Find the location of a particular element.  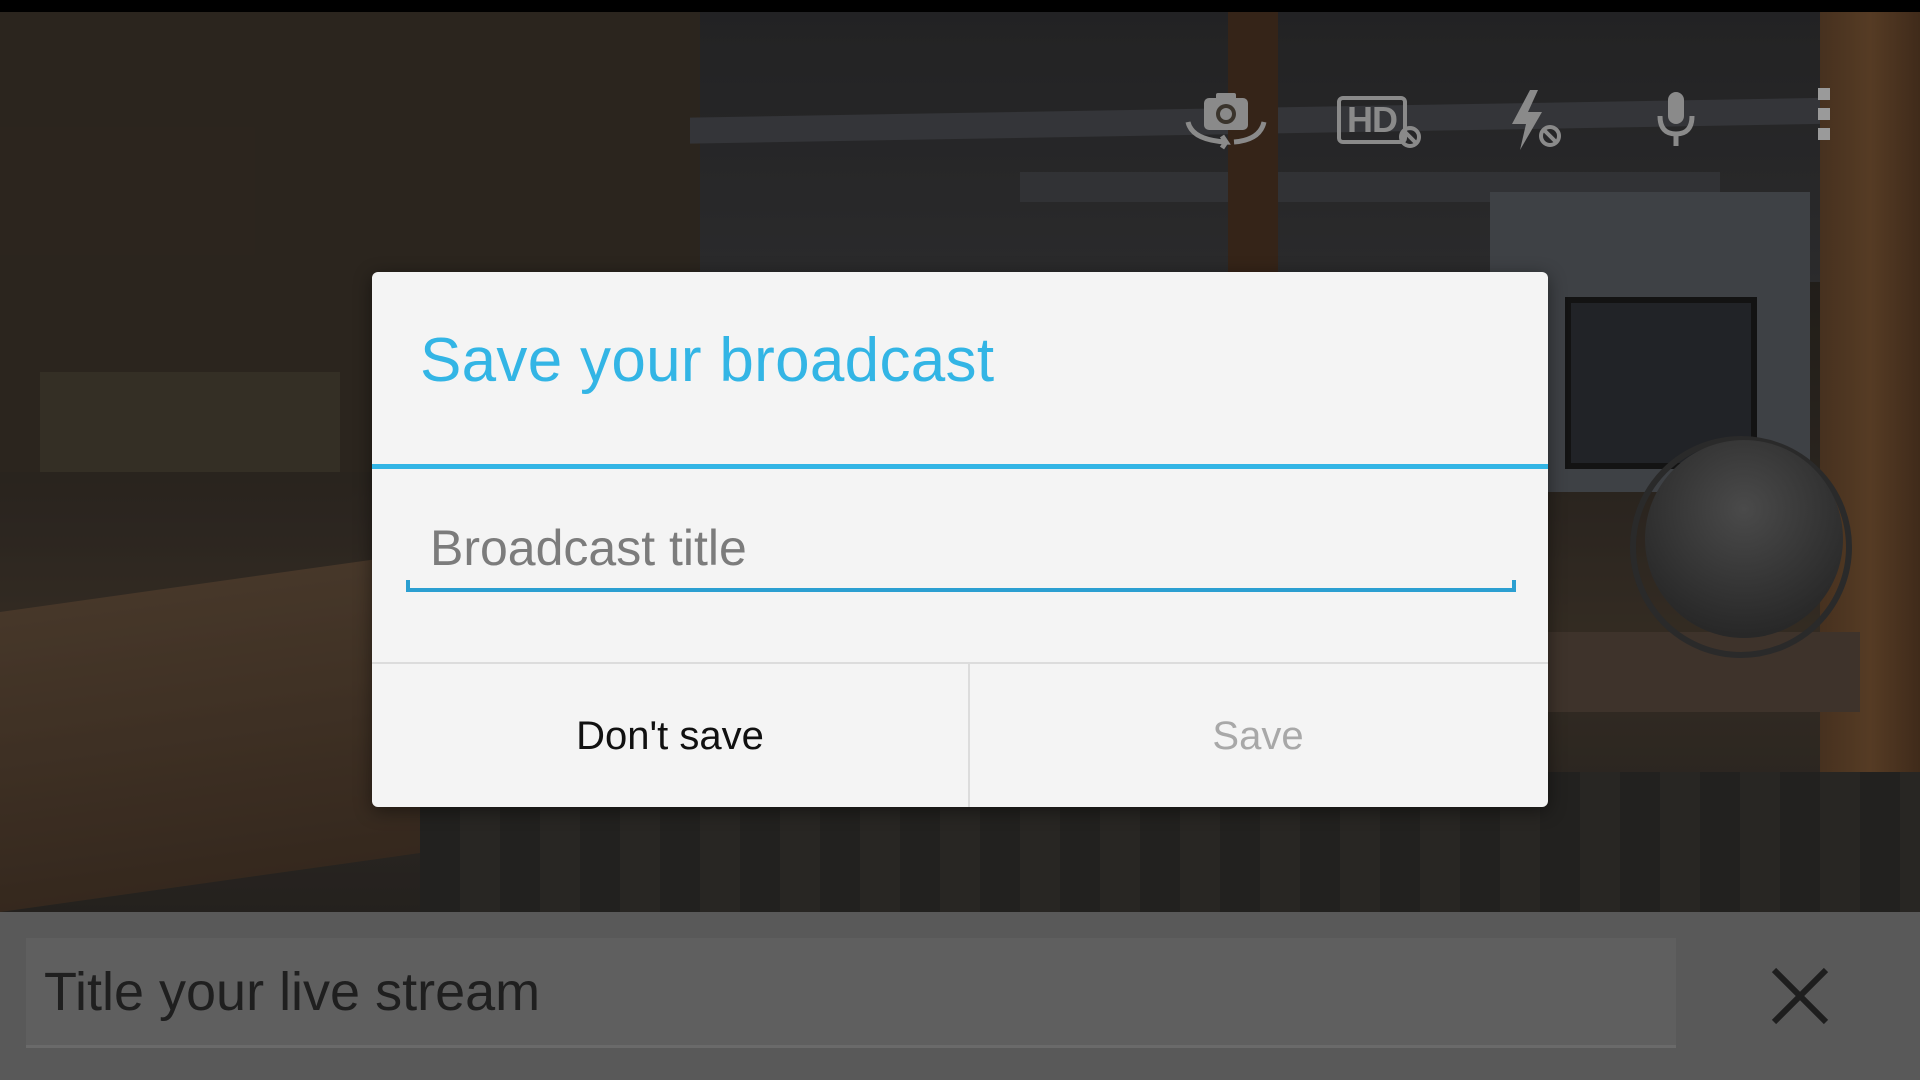

microphone-toggle-button is located at coordinates (1676, 120).